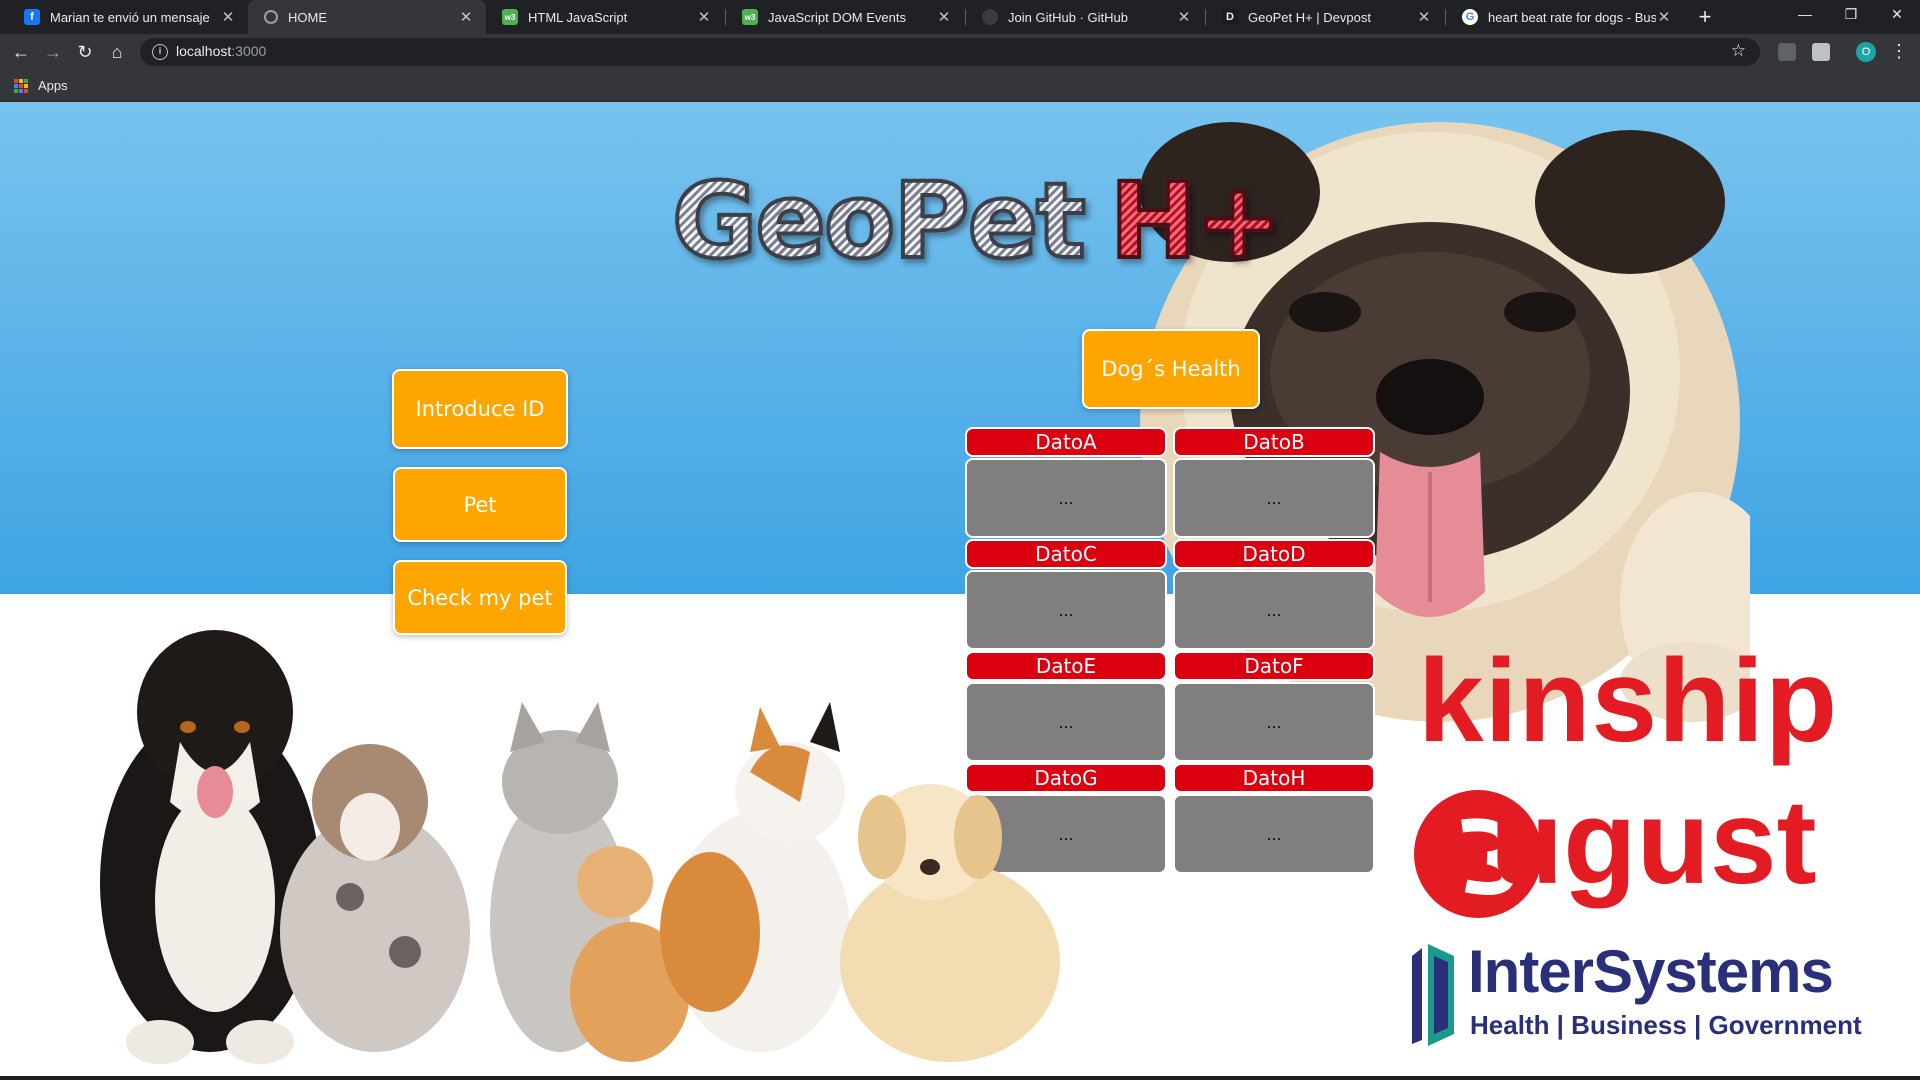  What do you see at coordinates (1705, 17) in the screenshot?
I see `new-tab-button: +` at bounding box center [1705, 17].